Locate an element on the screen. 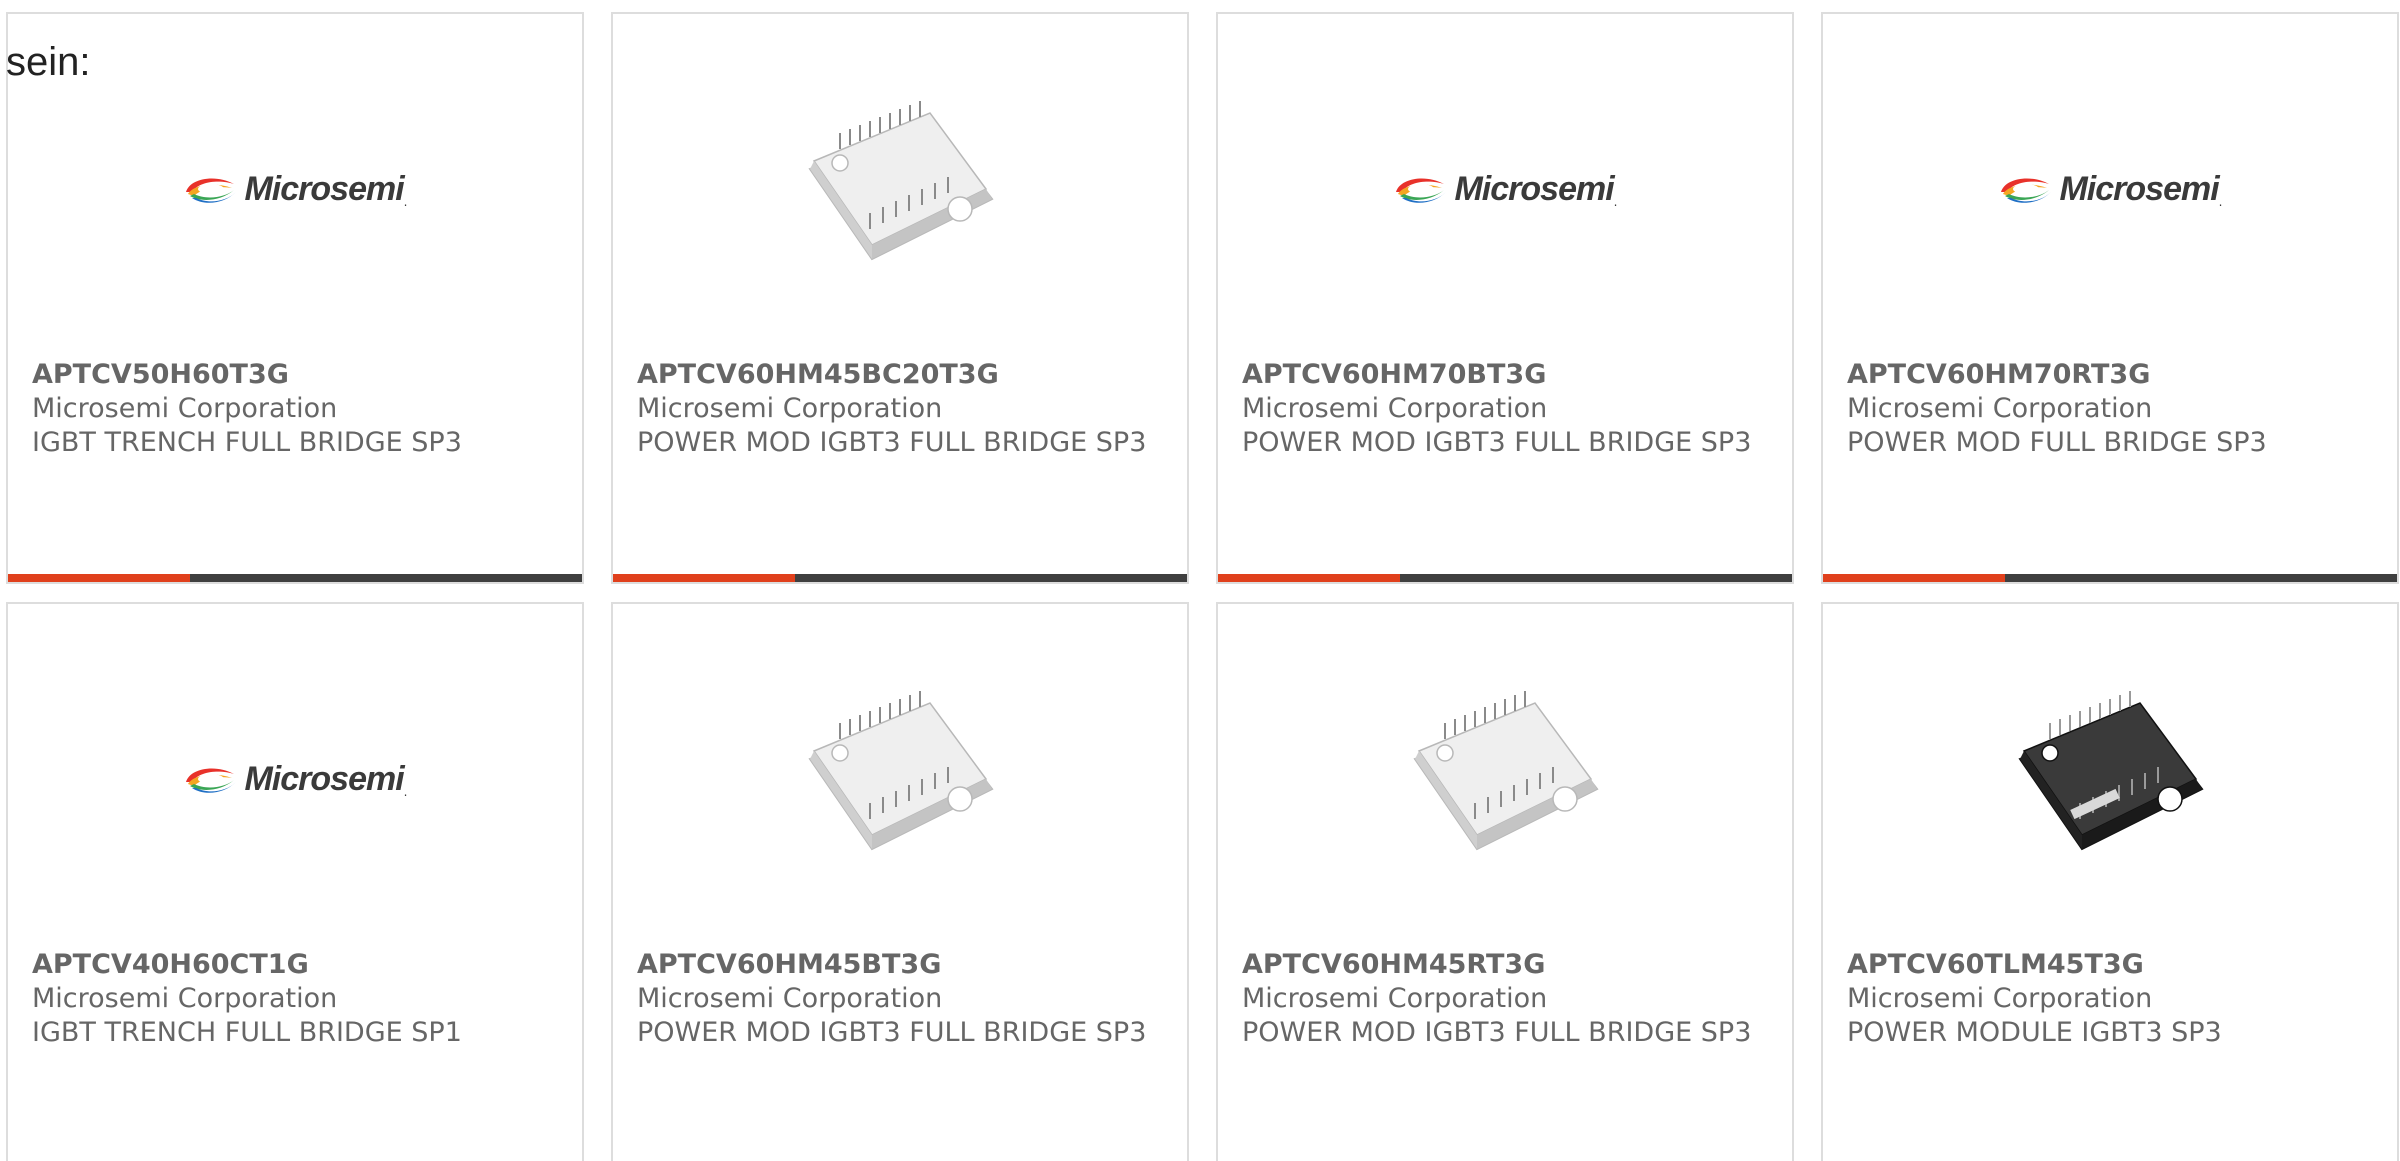 The image size is (2400, 1161). intro-text: sein: is located at coordinates (48, 62).